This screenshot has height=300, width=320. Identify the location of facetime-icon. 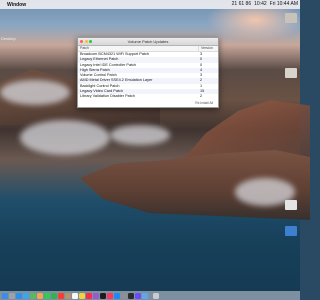
(54, 295).